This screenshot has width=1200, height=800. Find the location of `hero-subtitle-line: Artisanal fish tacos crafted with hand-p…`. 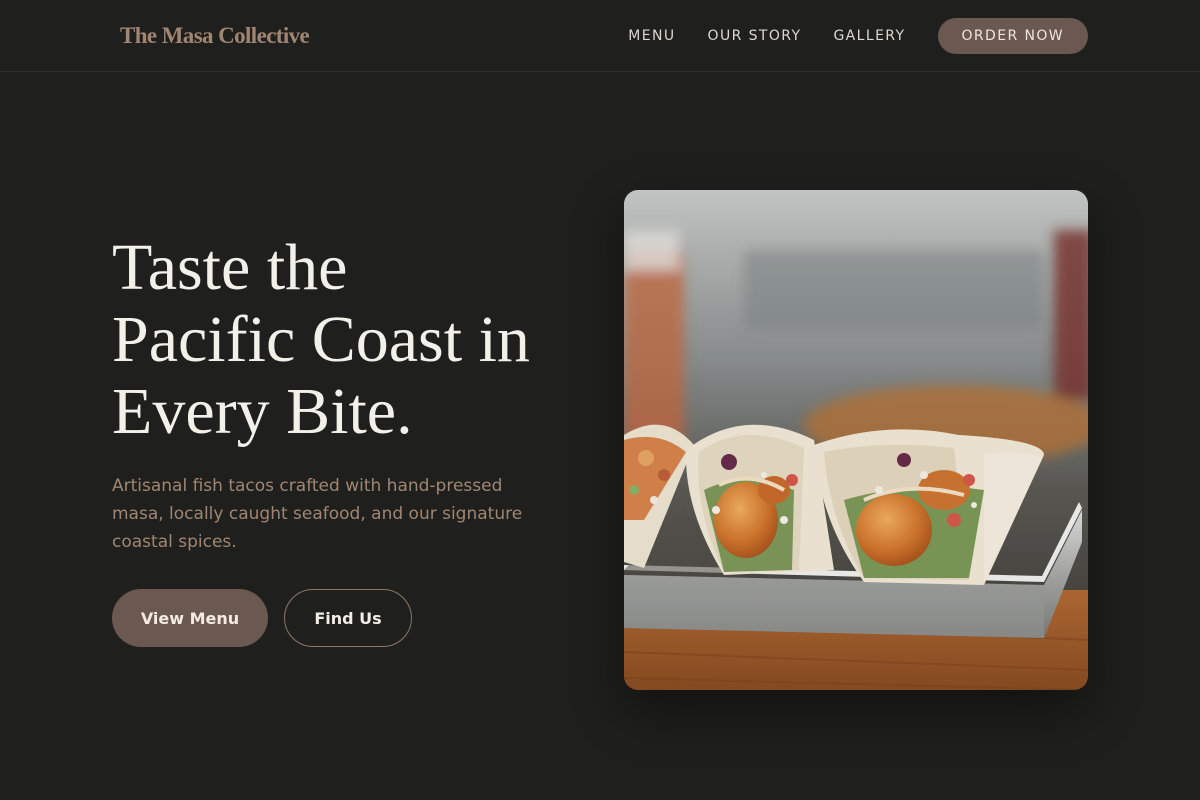

hero-subtitle-line: Artisanal fish tacos crafted with hand-p… is located at coordinates (307, 486).